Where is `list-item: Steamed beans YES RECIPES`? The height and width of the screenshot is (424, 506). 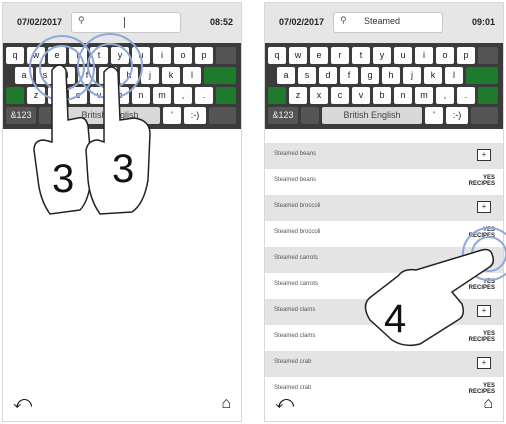 list-item: Steamed beans YES RECIPES is located at coordinates (384, 182).